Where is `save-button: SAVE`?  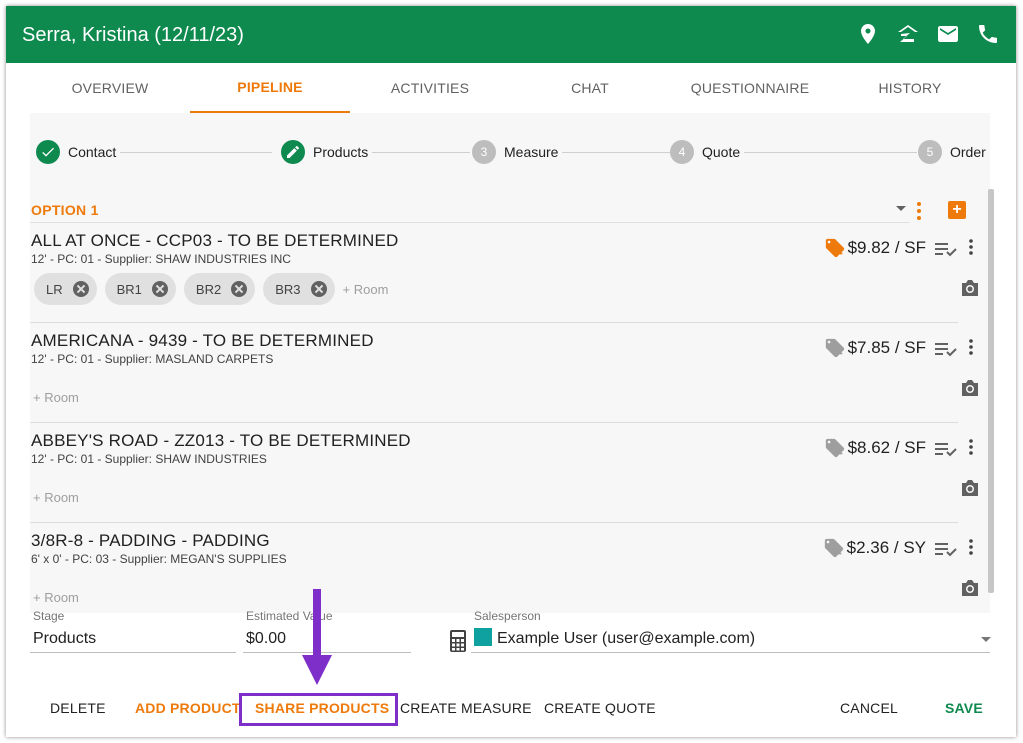 save-button: SAVE is located at coordinates (964, 708).